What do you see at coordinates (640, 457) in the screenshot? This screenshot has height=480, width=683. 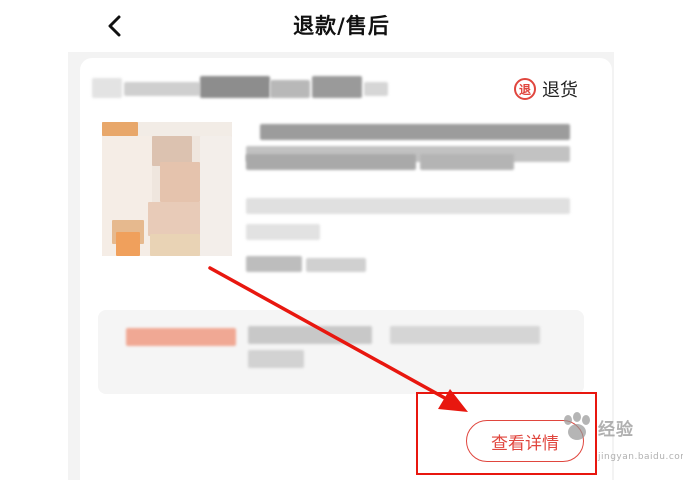 I see `watermark-url: jingyan.baidu.com` at bounding box center [640, 457].